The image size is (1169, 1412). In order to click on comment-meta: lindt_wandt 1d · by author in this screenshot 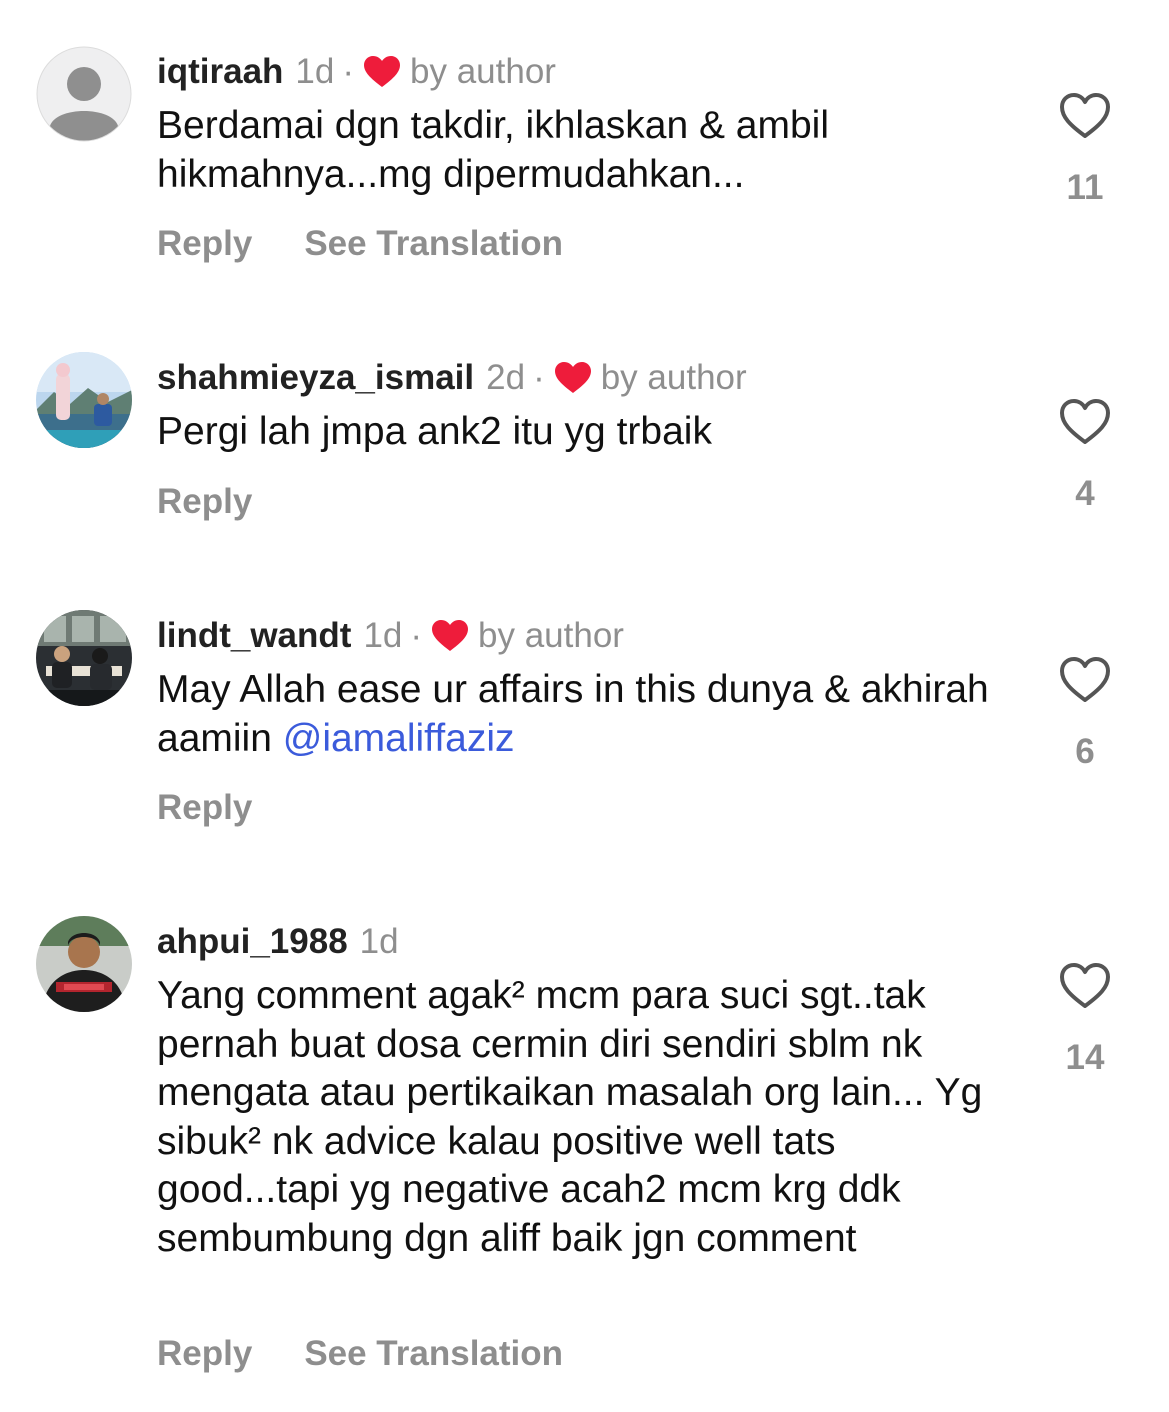, I will do `click(390, 636)`.